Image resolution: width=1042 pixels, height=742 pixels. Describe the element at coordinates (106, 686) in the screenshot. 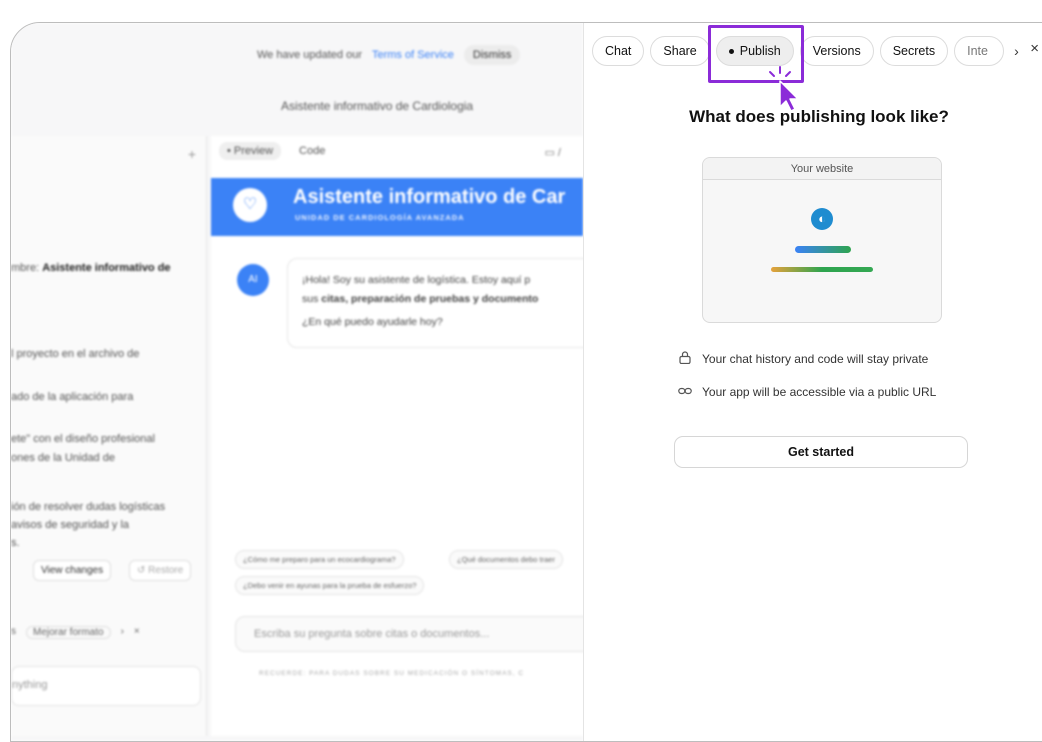

I see `ask-input: nything` at that location.